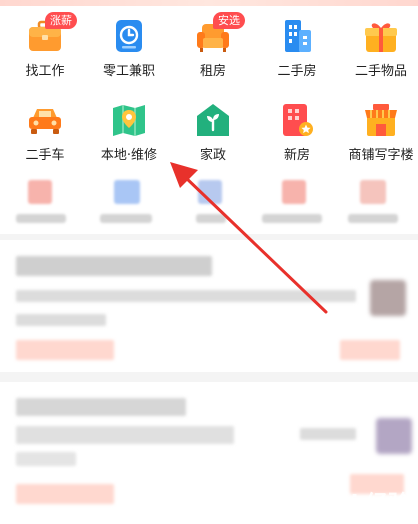 The height and width of the screenshot is (524, 418). What do you see at coordinates (45, 155) in the screenshot?
I see `category-label: 二手车` at bounding box center [45, 155].